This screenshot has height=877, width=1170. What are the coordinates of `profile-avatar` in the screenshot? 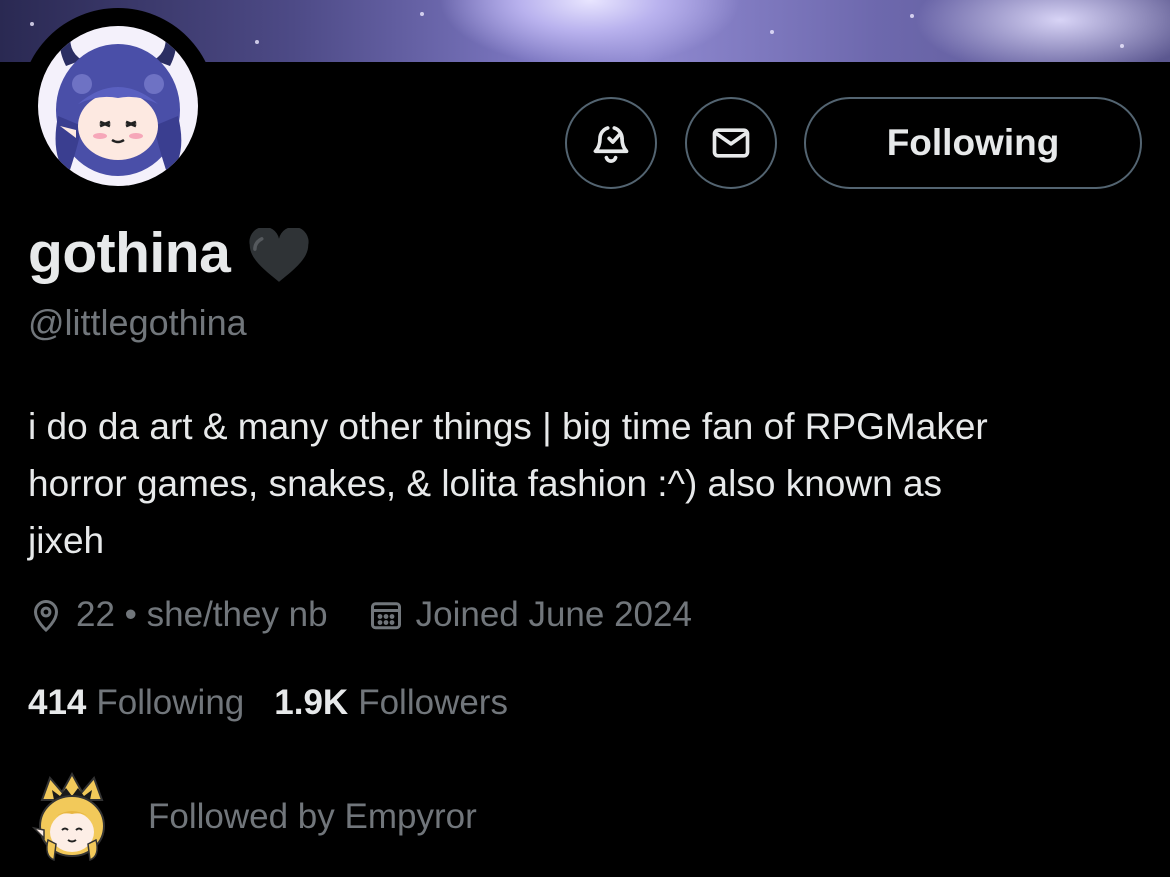 It's located at (118, 106).